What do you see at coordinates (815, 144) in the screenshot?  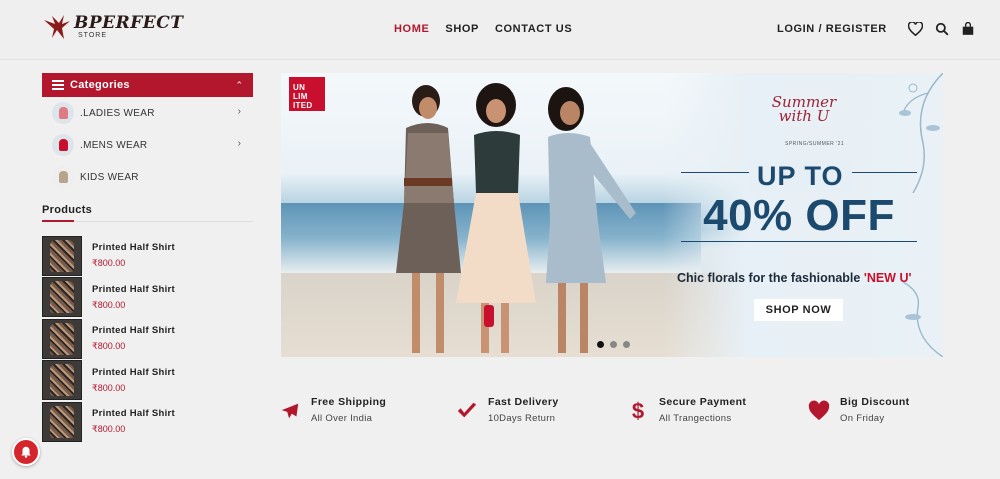 I see `season-label: SPRING/SUMMER '21` at bounding box center [815, 144].